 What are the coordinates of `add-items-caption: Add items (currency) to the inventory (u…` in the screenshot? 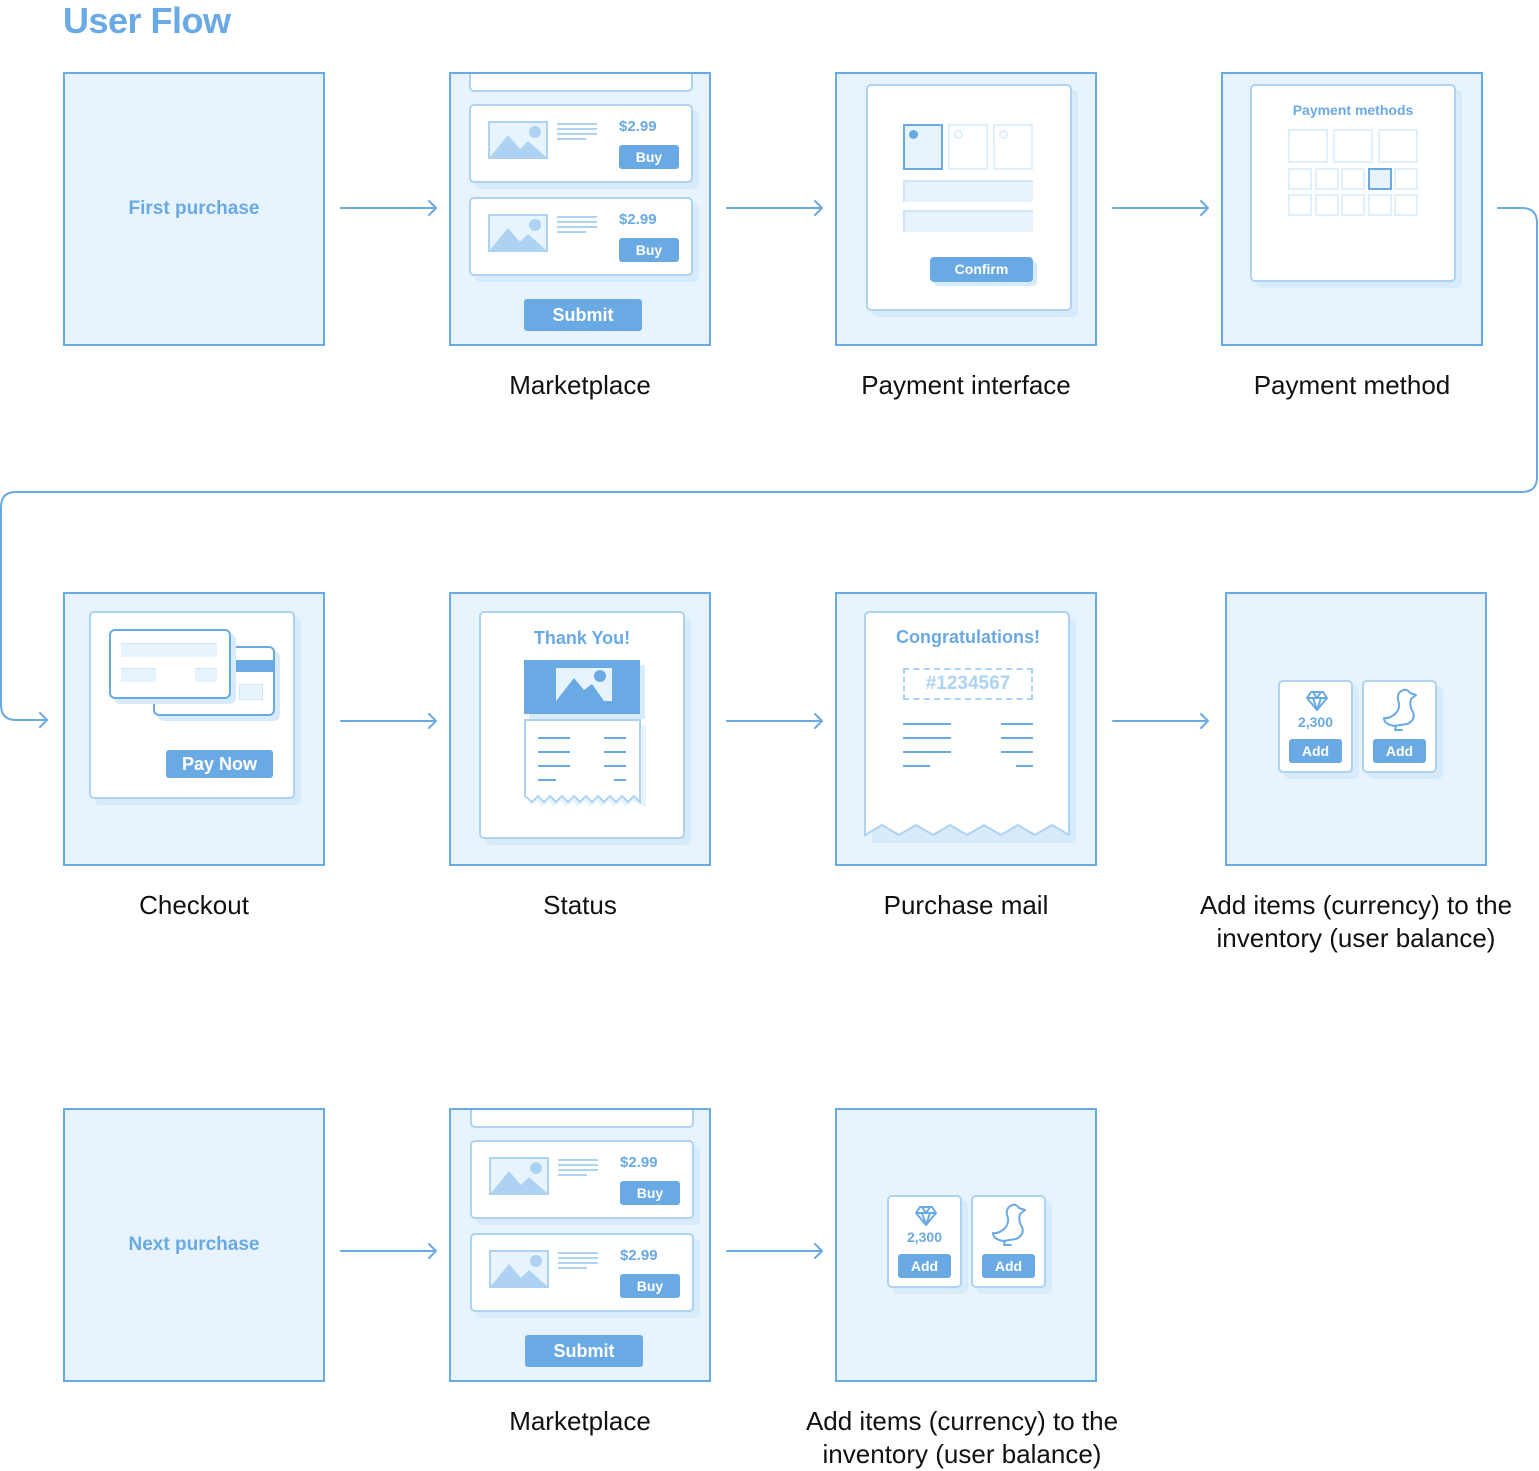 It's located at (1347, 922).